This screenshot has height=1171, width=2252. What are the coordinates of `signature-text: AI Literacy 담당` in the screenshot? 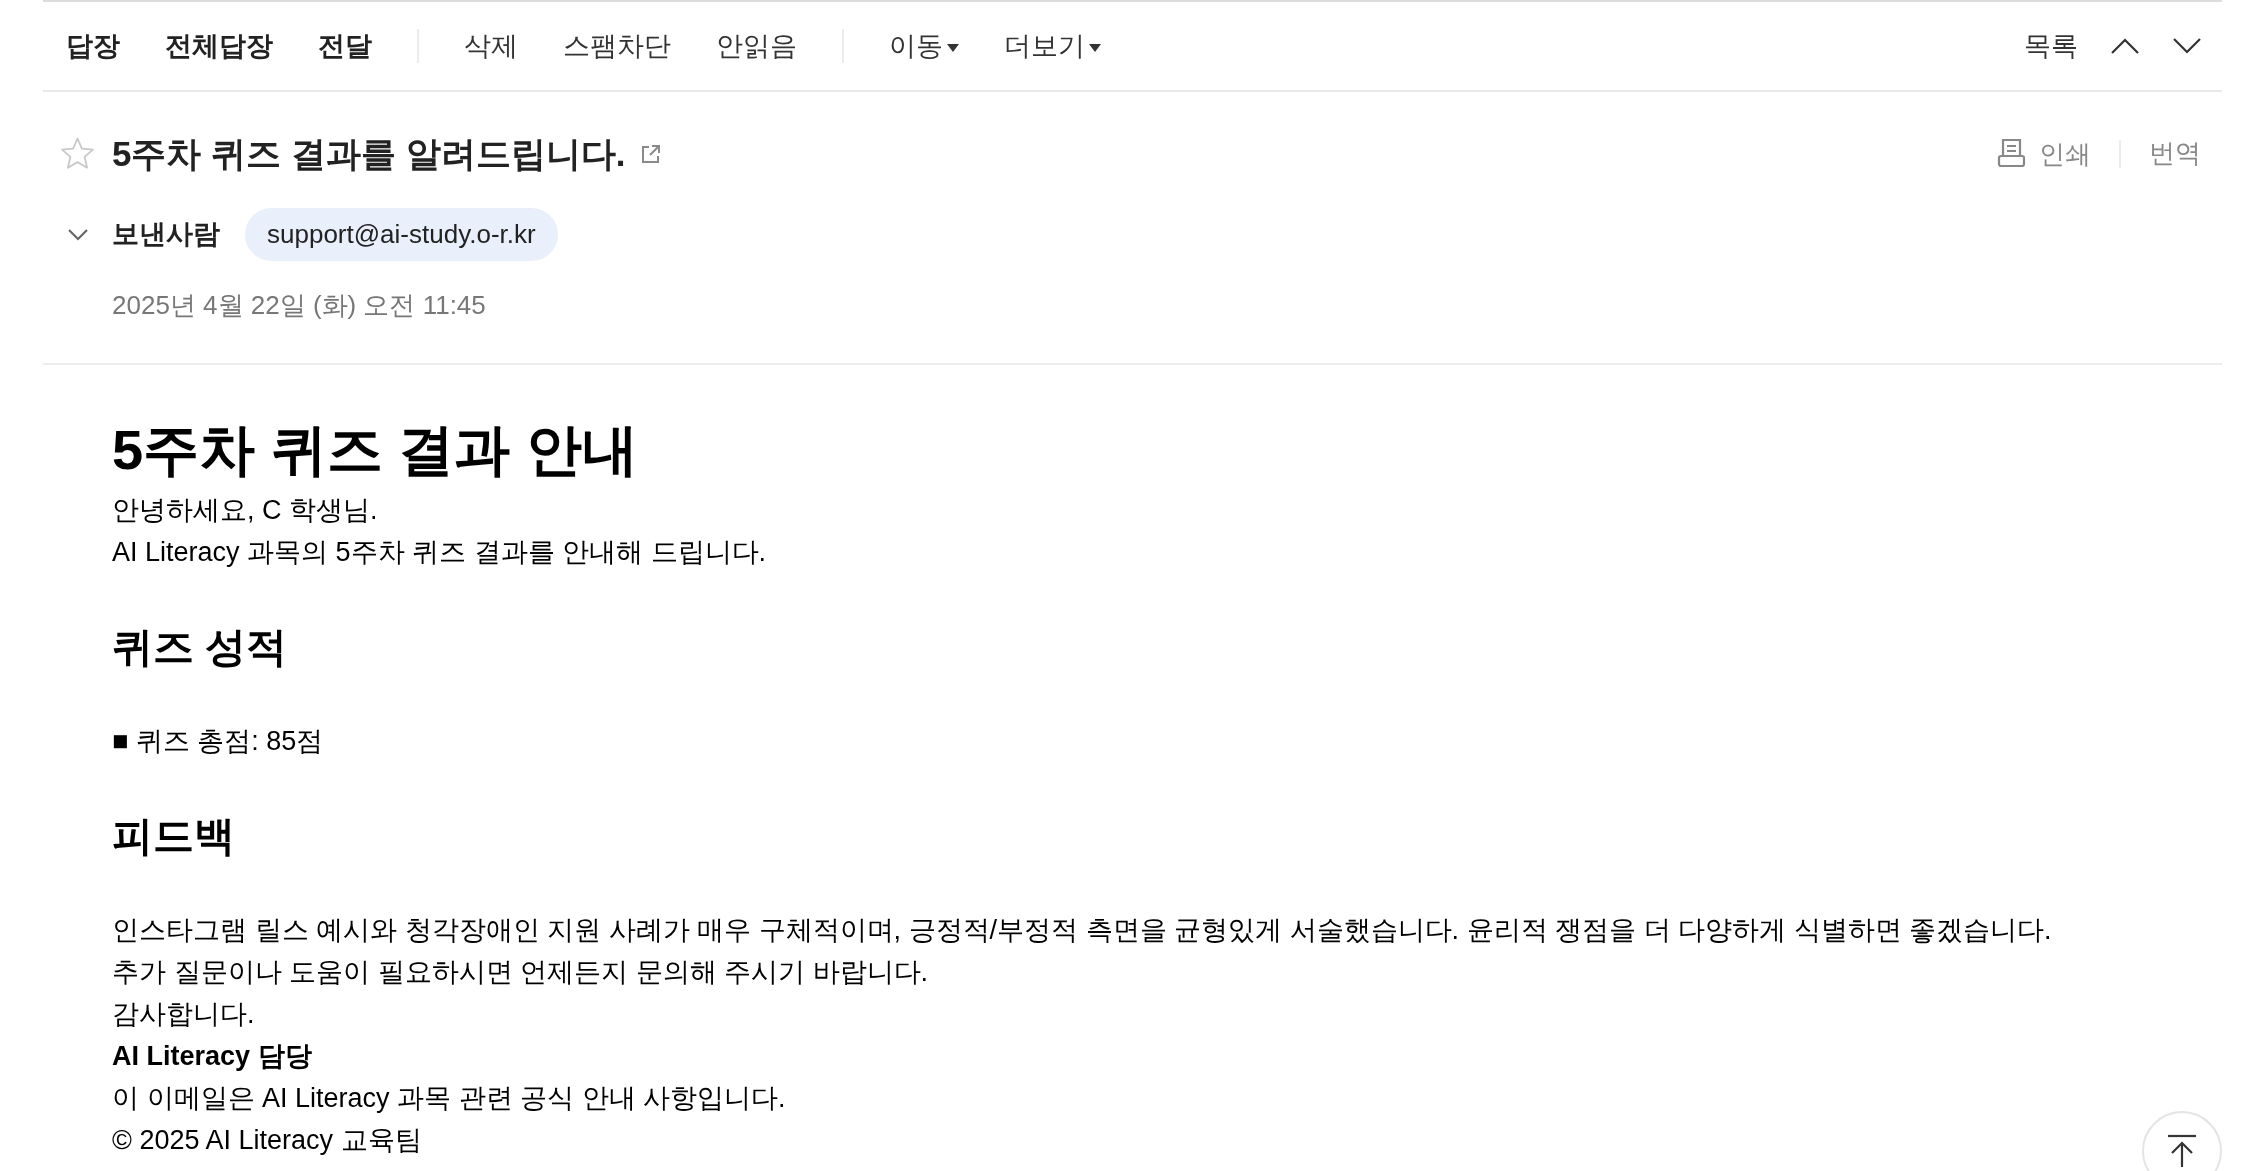 It's located at (212, 1056).